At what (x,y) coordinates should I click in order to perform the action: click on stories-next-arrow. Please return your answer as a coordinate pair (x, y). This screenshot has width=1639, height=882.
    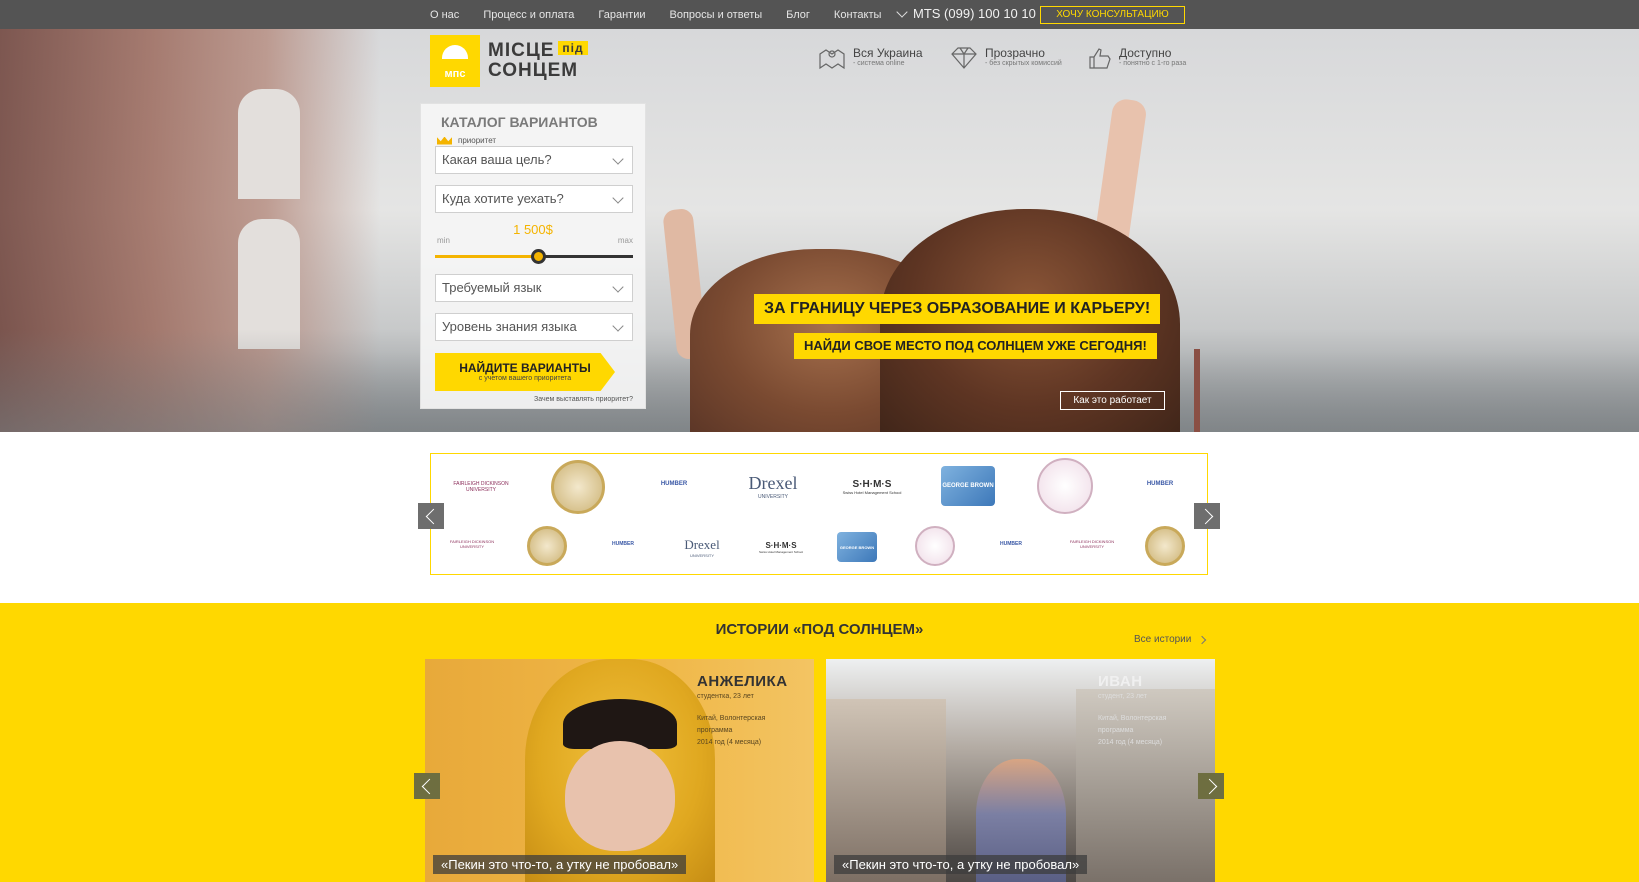
    Looking at the image, I should click on (1211, 786).